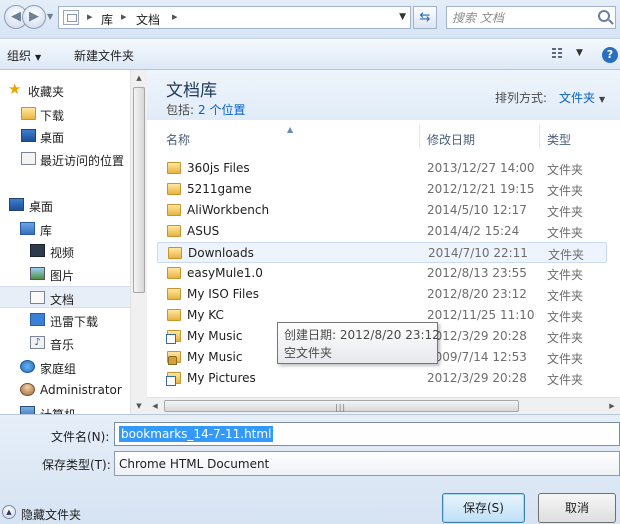 The height and width of the screenshot is (524, 620). Describe the element at coordinates (80, 437) in the screenshot. I see `filename-label: 文件名(N):` at that location.